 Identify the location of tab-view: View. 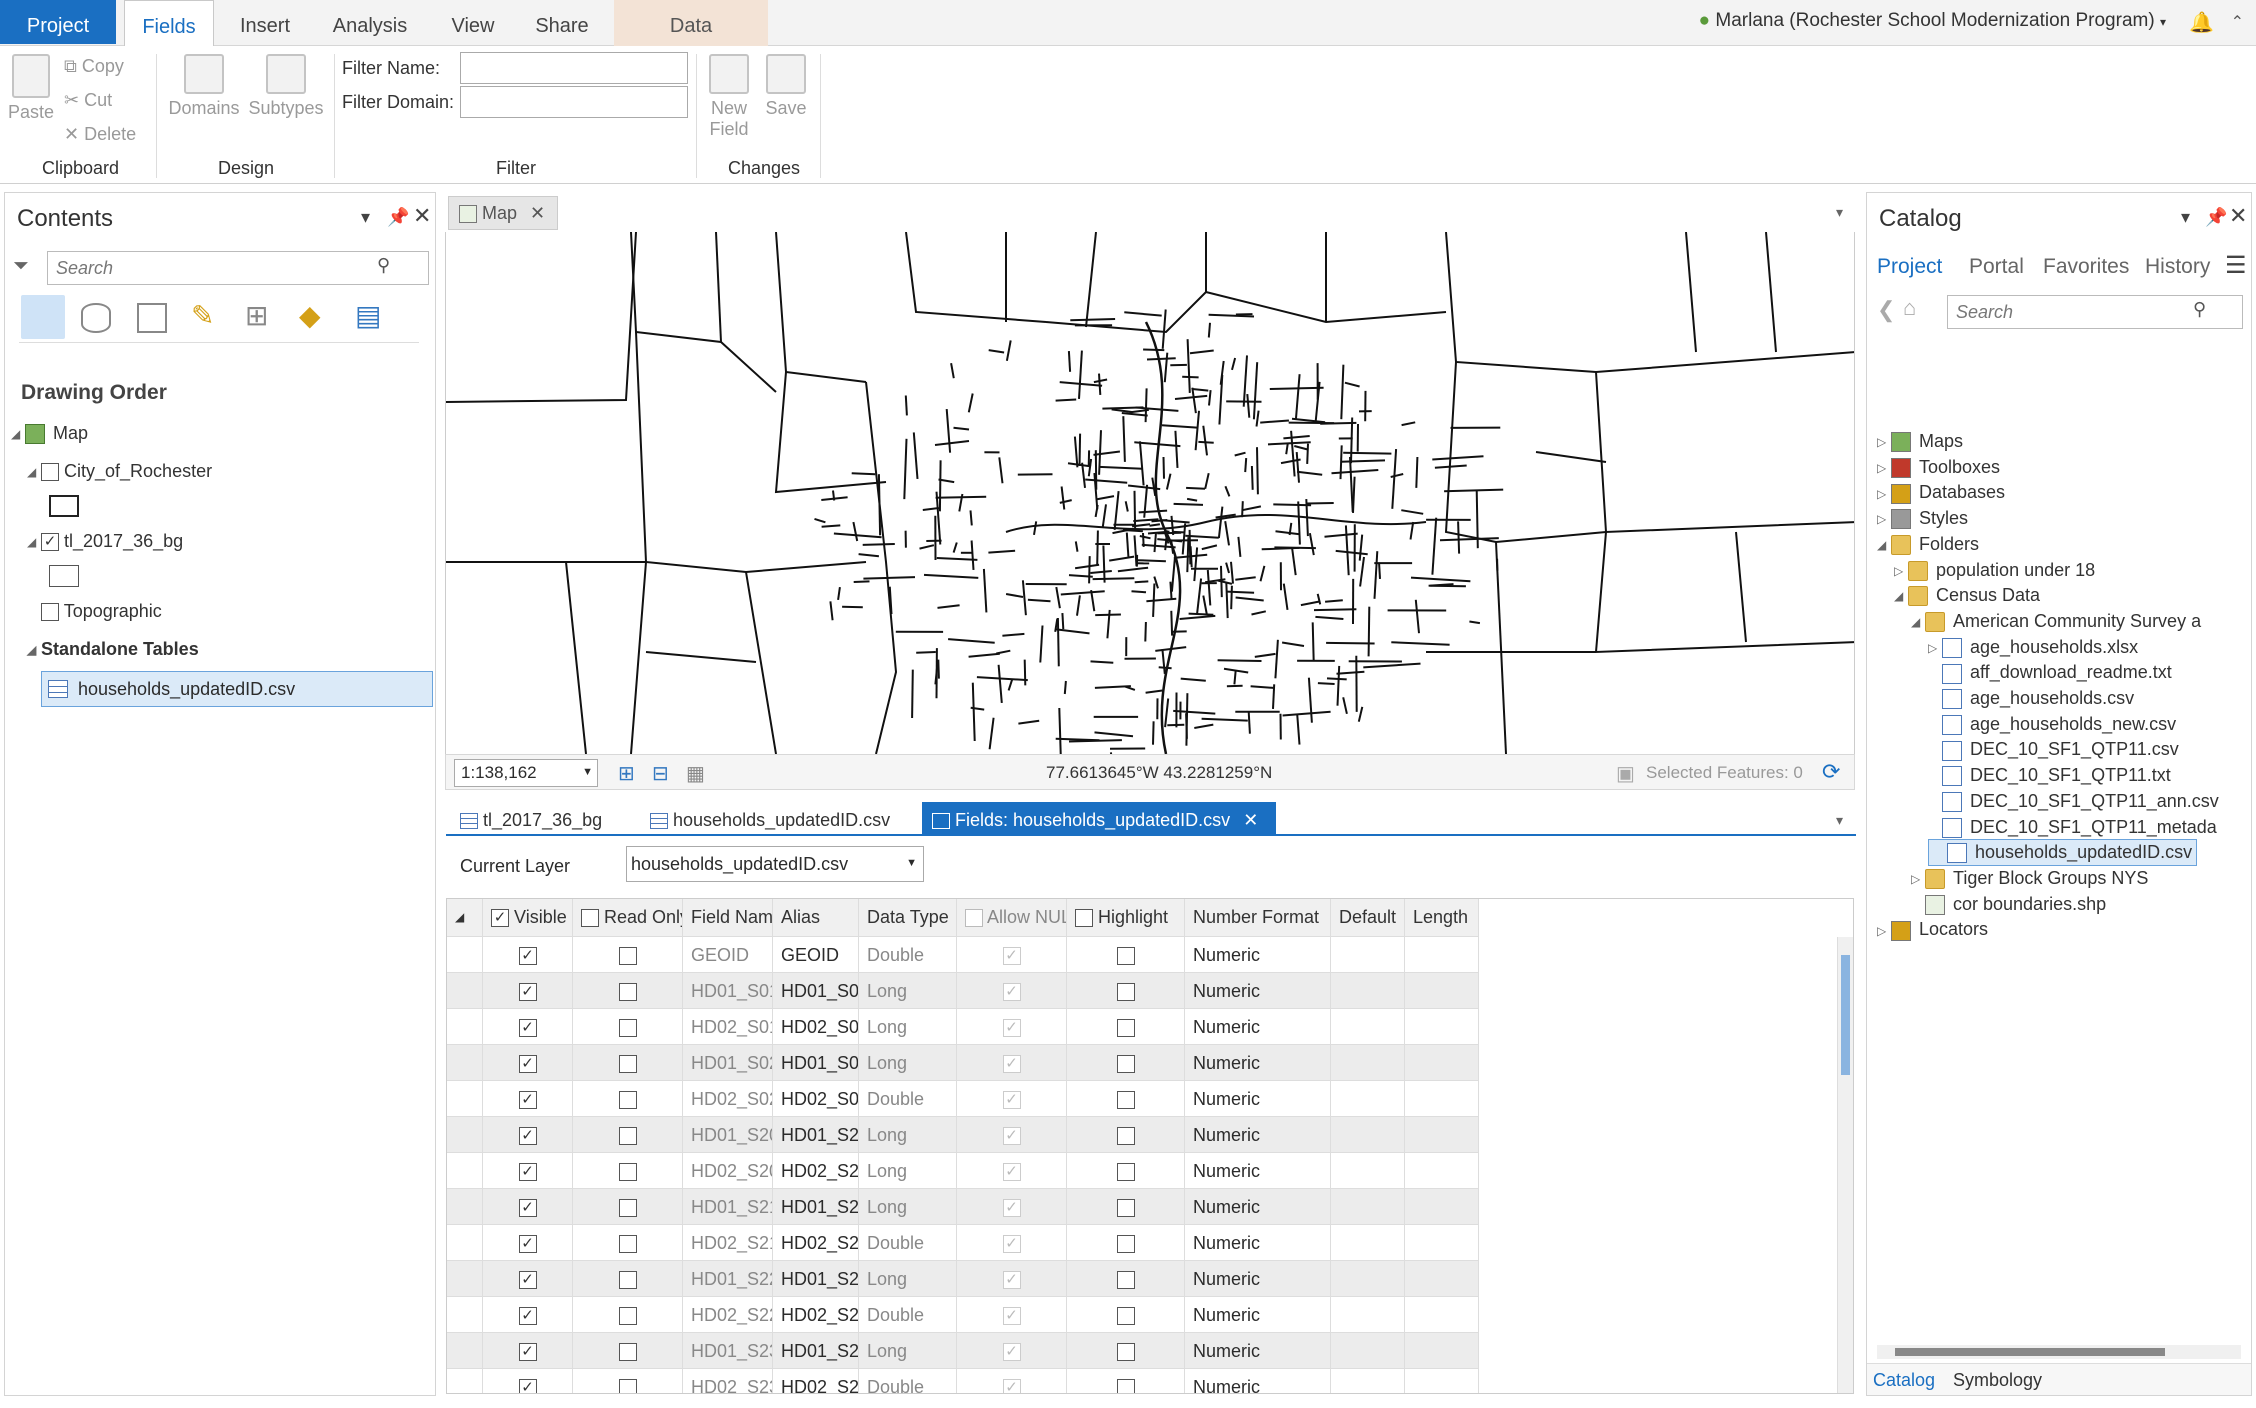
(473, 23).